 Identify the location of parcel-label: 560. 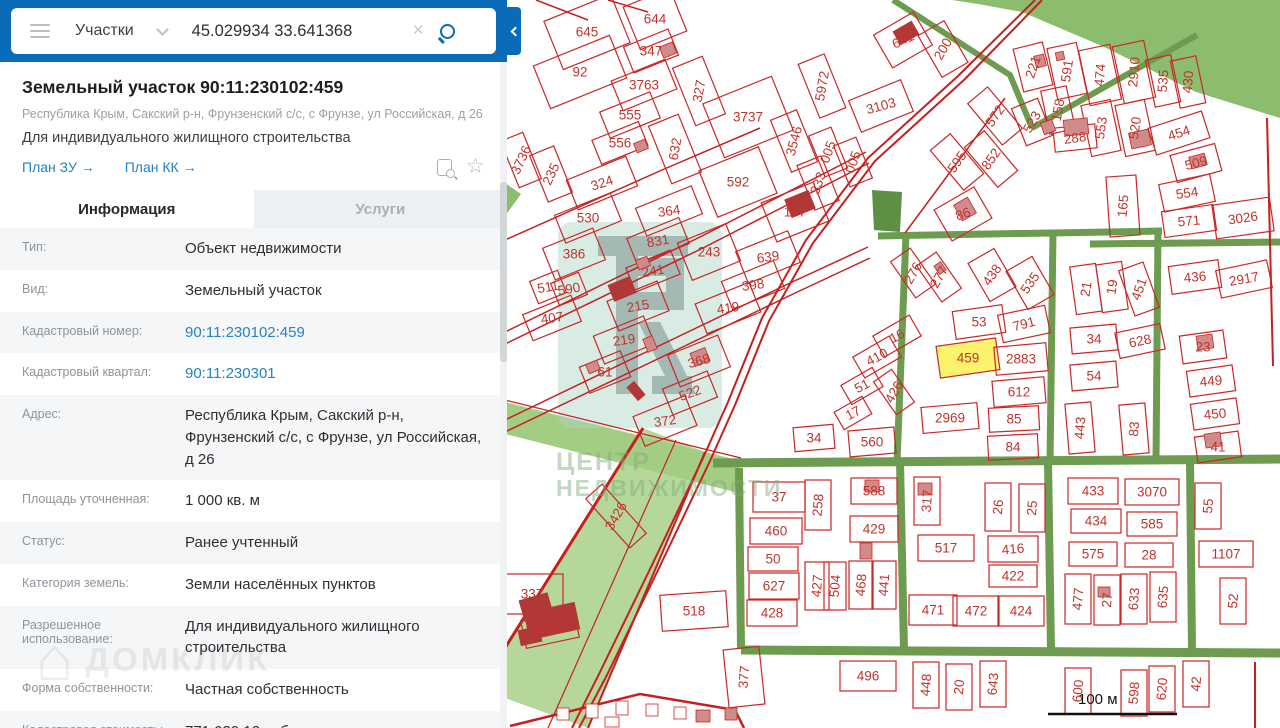
(872, 442).